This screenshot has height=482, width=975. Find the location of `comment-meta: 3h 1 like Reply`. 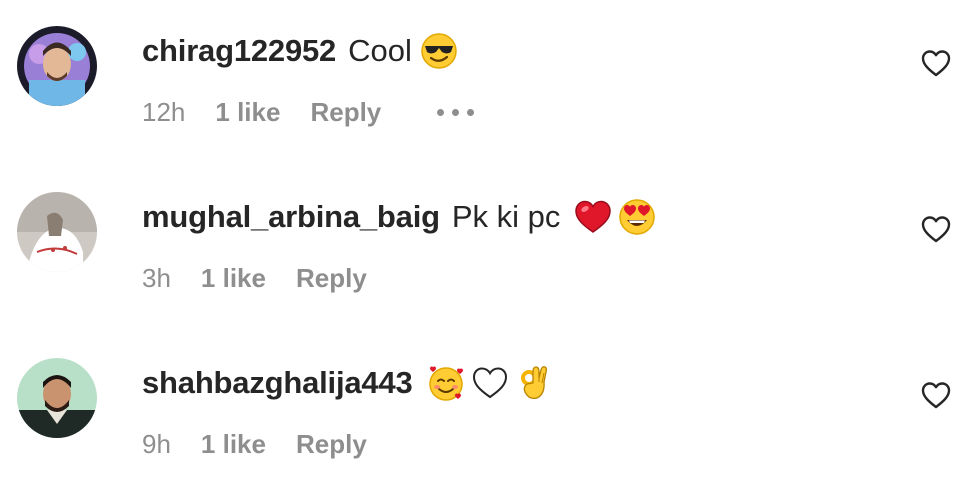

comment-meta: 3h 1 like Reply is located at coordinates (254, 278).